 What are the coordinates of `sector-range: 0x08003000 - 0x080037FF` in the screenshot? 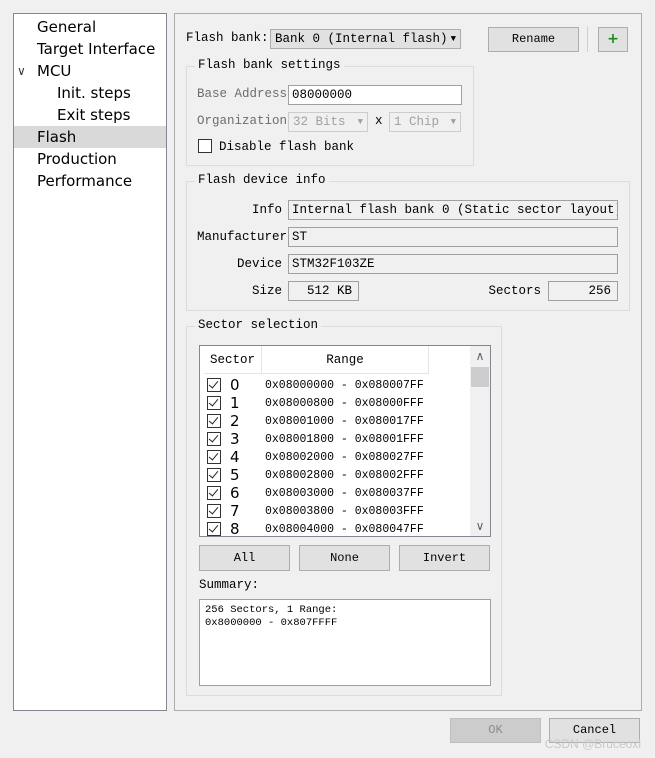 It's located at (344, 493).